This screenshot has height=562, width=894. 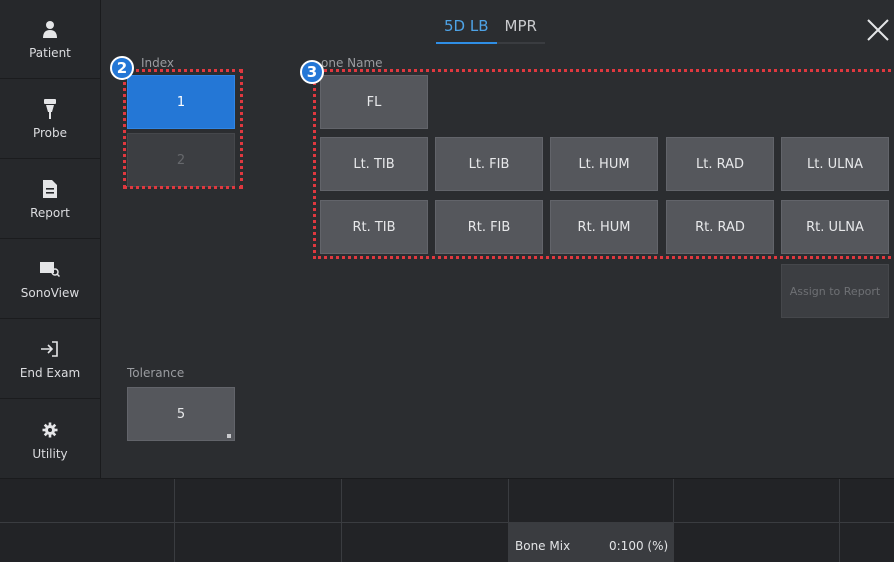 What do you see at coordinates (156, 373) in the screenshot?
I see `tolerance-label: Tolerance` at bounding box center [156, 373].